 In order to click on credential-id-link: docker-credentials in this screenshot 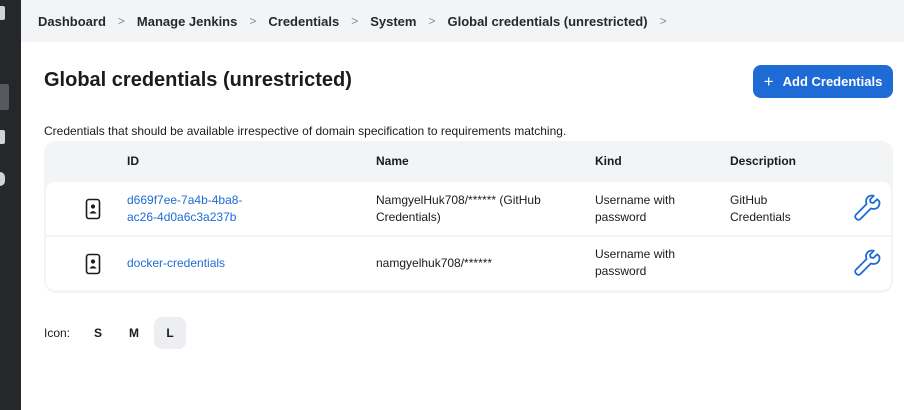, I will do `click(176, 263)`.